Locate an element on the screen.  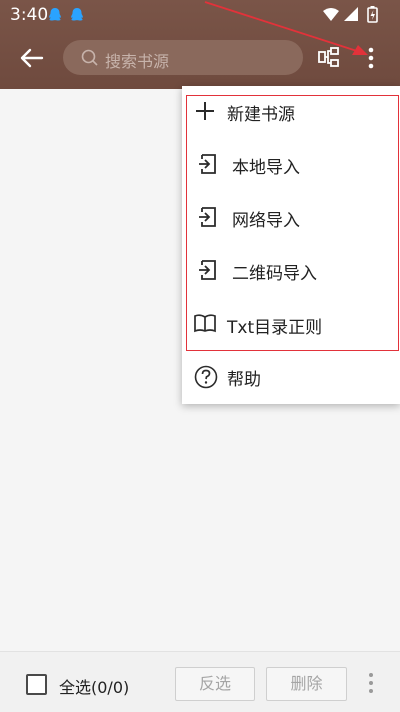
tree-structure-icon is located at coordinates (328, 57).